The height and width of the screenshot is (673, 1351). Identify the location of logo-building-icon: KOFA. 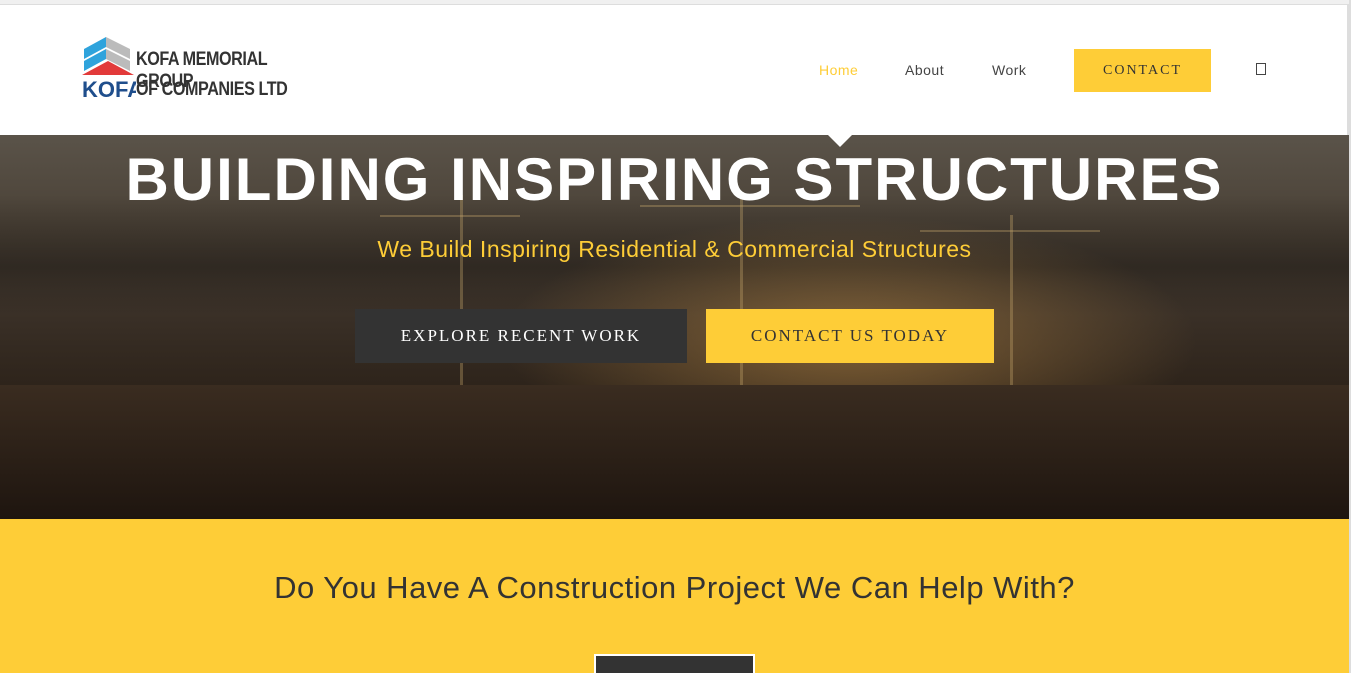
(109, 68).